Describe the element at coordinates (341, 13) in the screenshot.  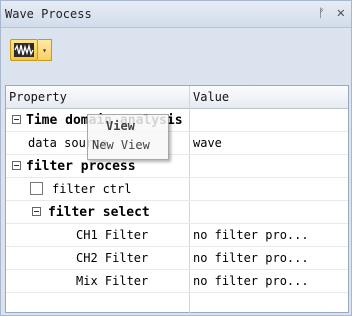
I see `close-icon: ✕` at that location.